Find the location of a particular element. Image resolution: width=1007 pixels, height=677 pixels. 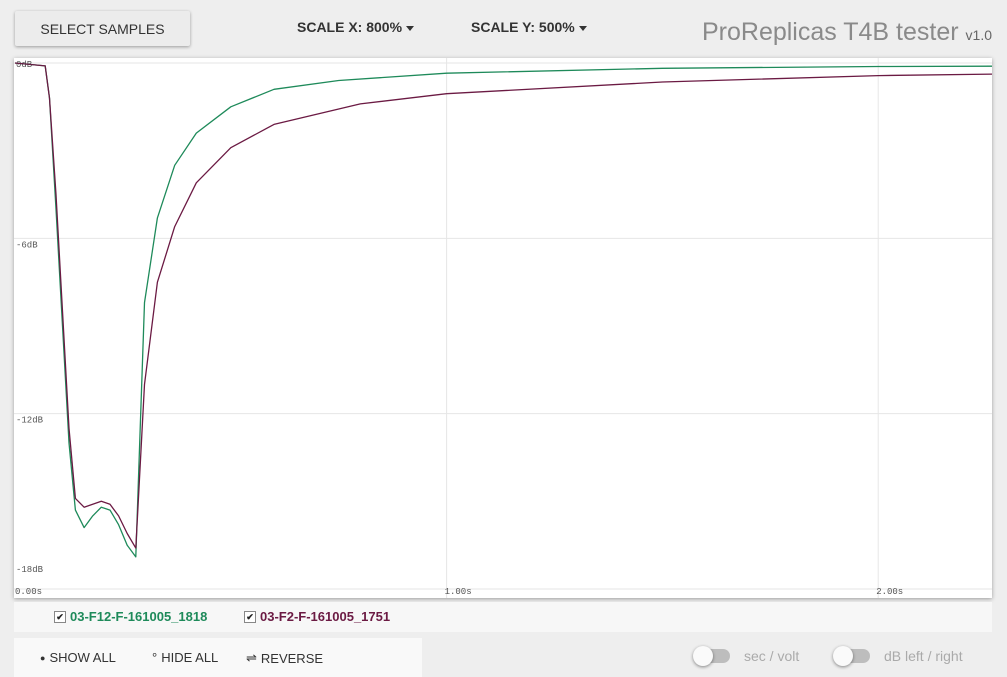

scale-y-dropdown: SCALE Y: 500% is located at coordinates (529, 27).